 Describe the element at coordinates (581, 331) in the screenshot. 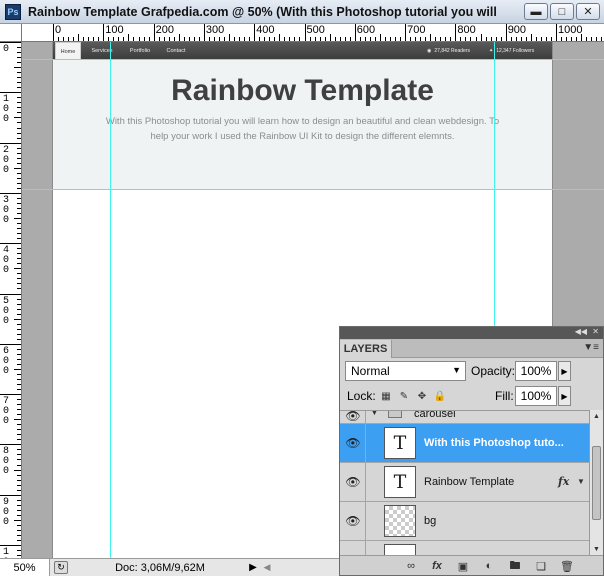

I see `collapse-panel-icon: ◀◀` at that location.